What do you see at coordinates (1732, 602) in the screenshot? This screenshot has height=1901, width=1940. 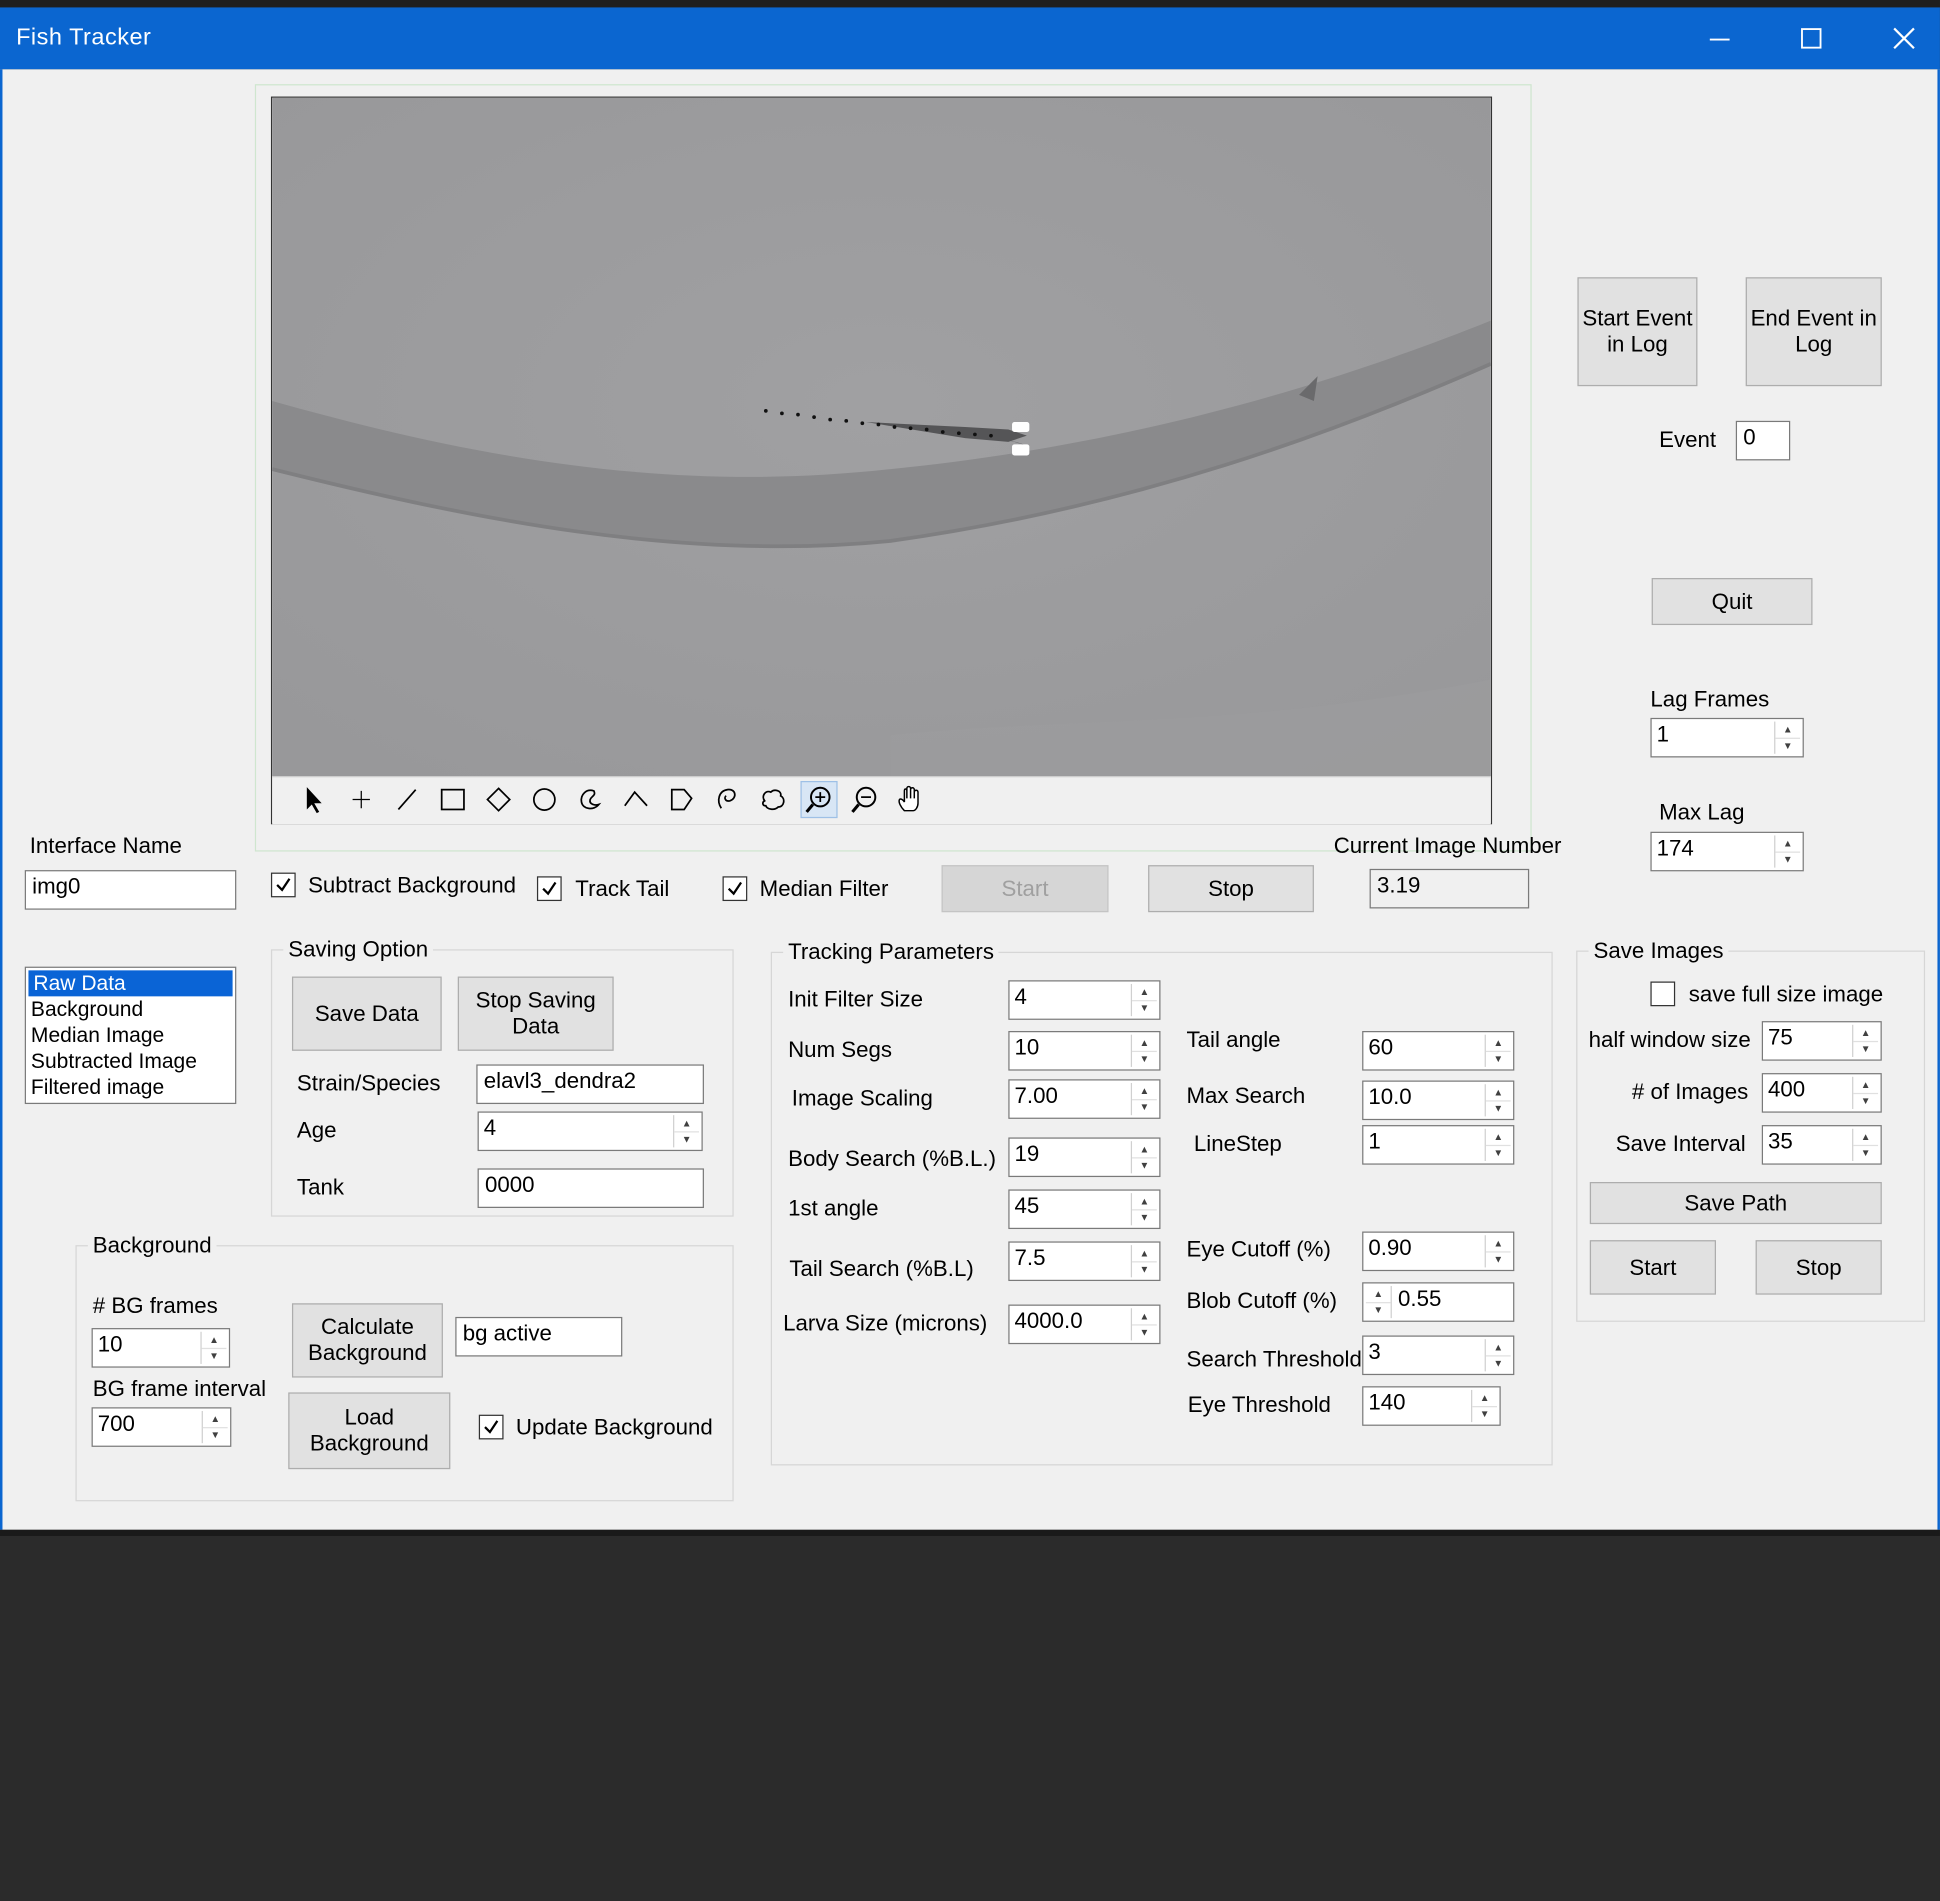 I see `quit-button: Quit` at bounding box center [1732, 602].